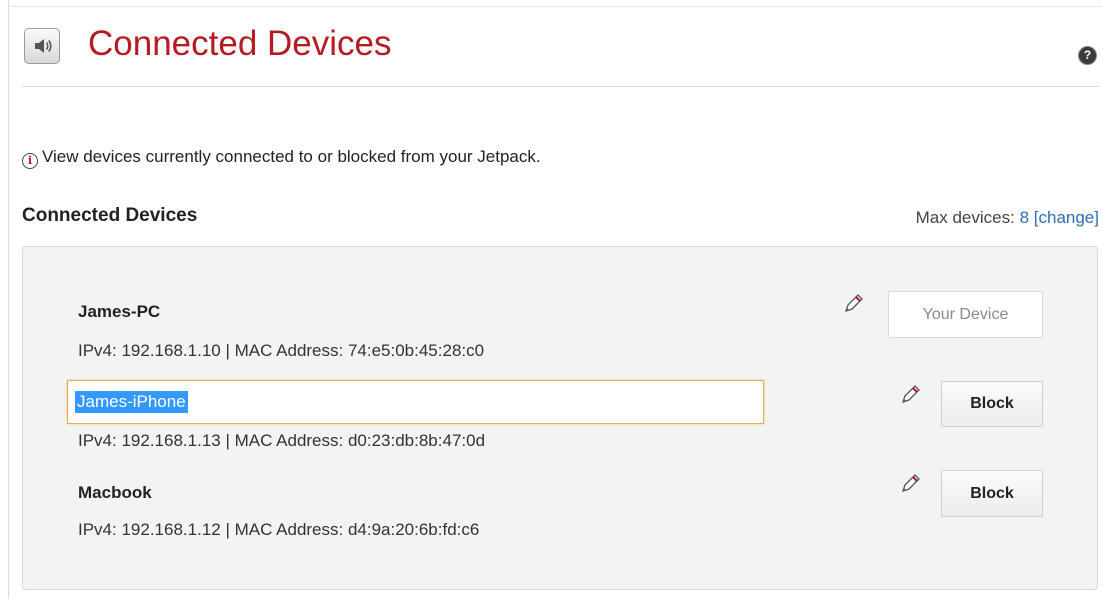  Describe the element at coordinates (30, 161) in the screenshot. I see `info-icon: i` at that location.